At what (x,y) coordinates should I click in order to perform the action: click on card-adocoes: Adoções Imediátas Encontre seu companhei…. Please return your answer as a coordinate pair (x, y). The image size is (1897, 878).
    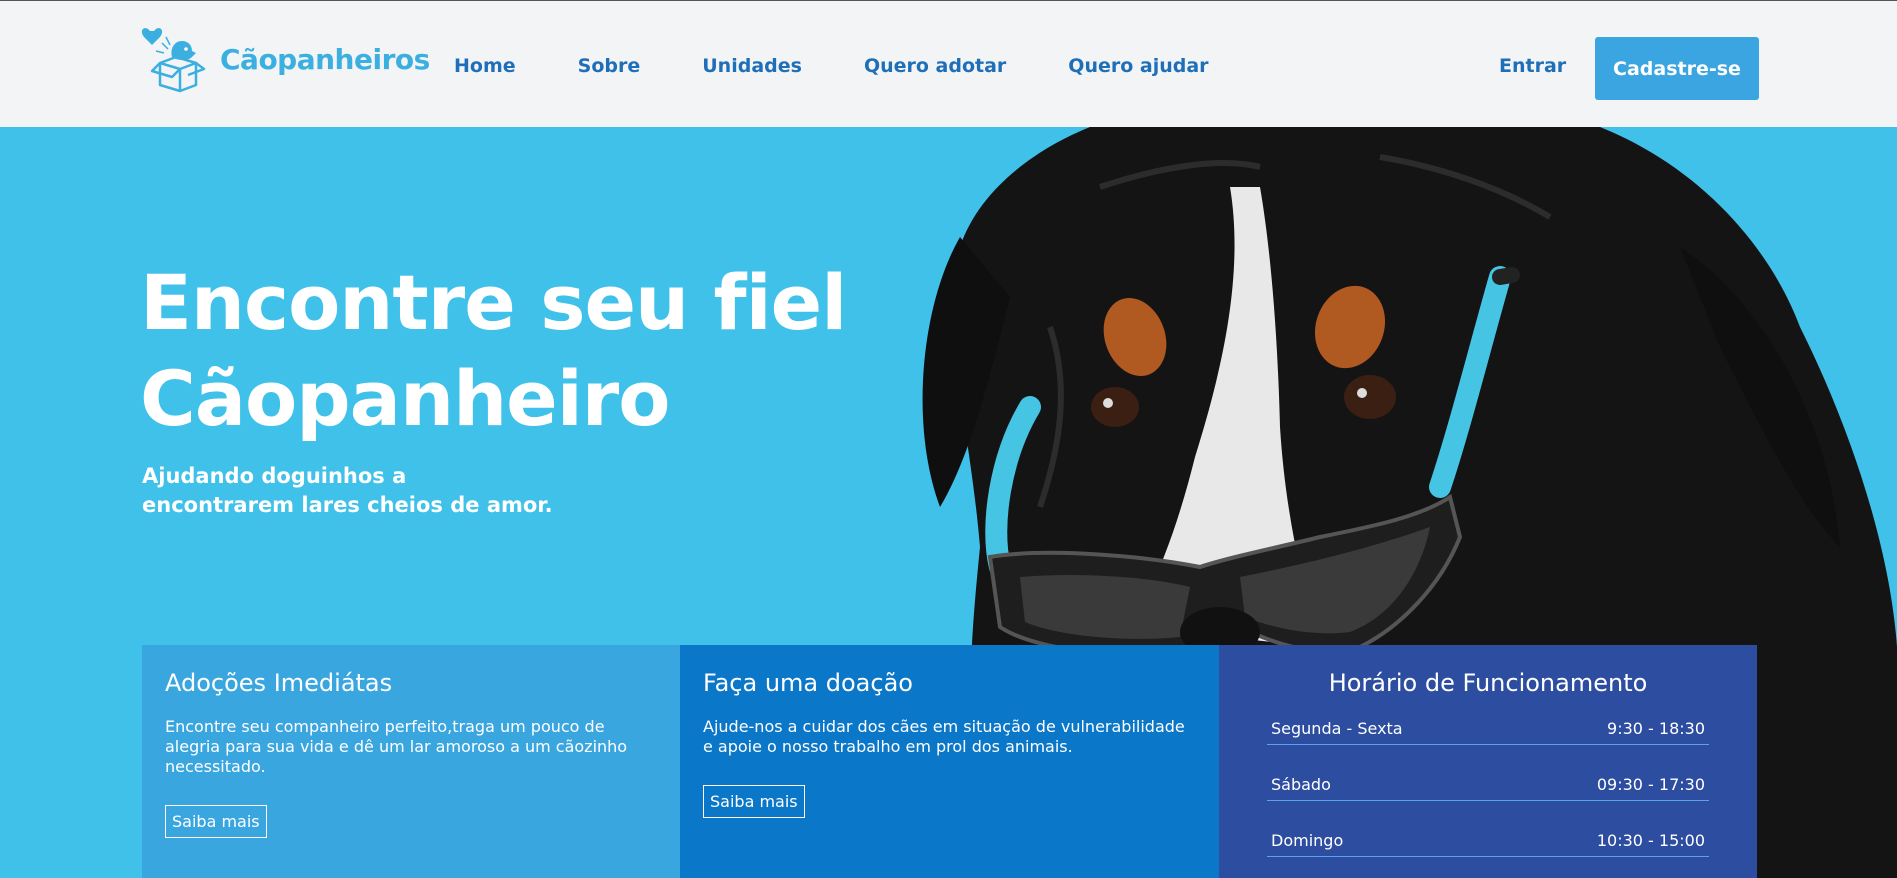
    Looking at the image, I should click on (411, 761).